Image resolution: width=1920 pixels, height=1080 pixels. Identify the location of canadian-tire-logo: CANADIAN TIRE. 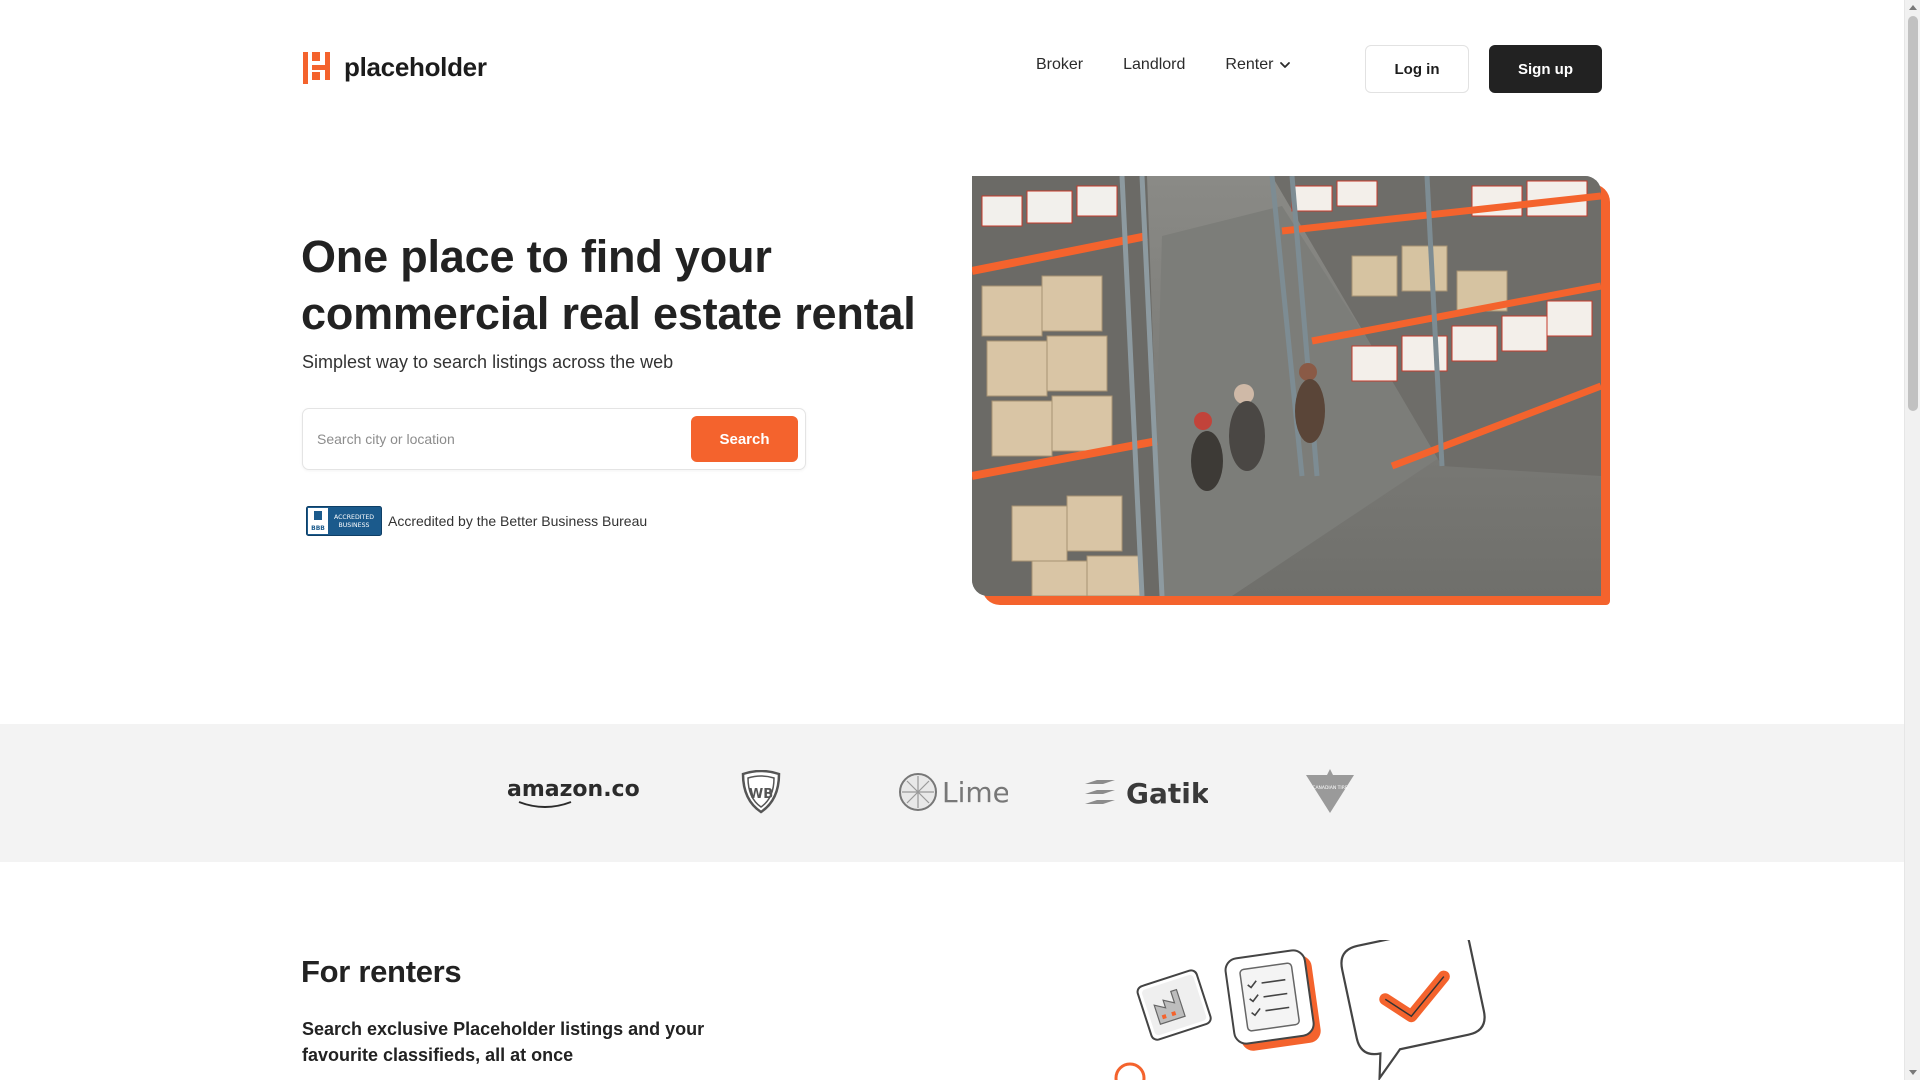
(1330, 792).